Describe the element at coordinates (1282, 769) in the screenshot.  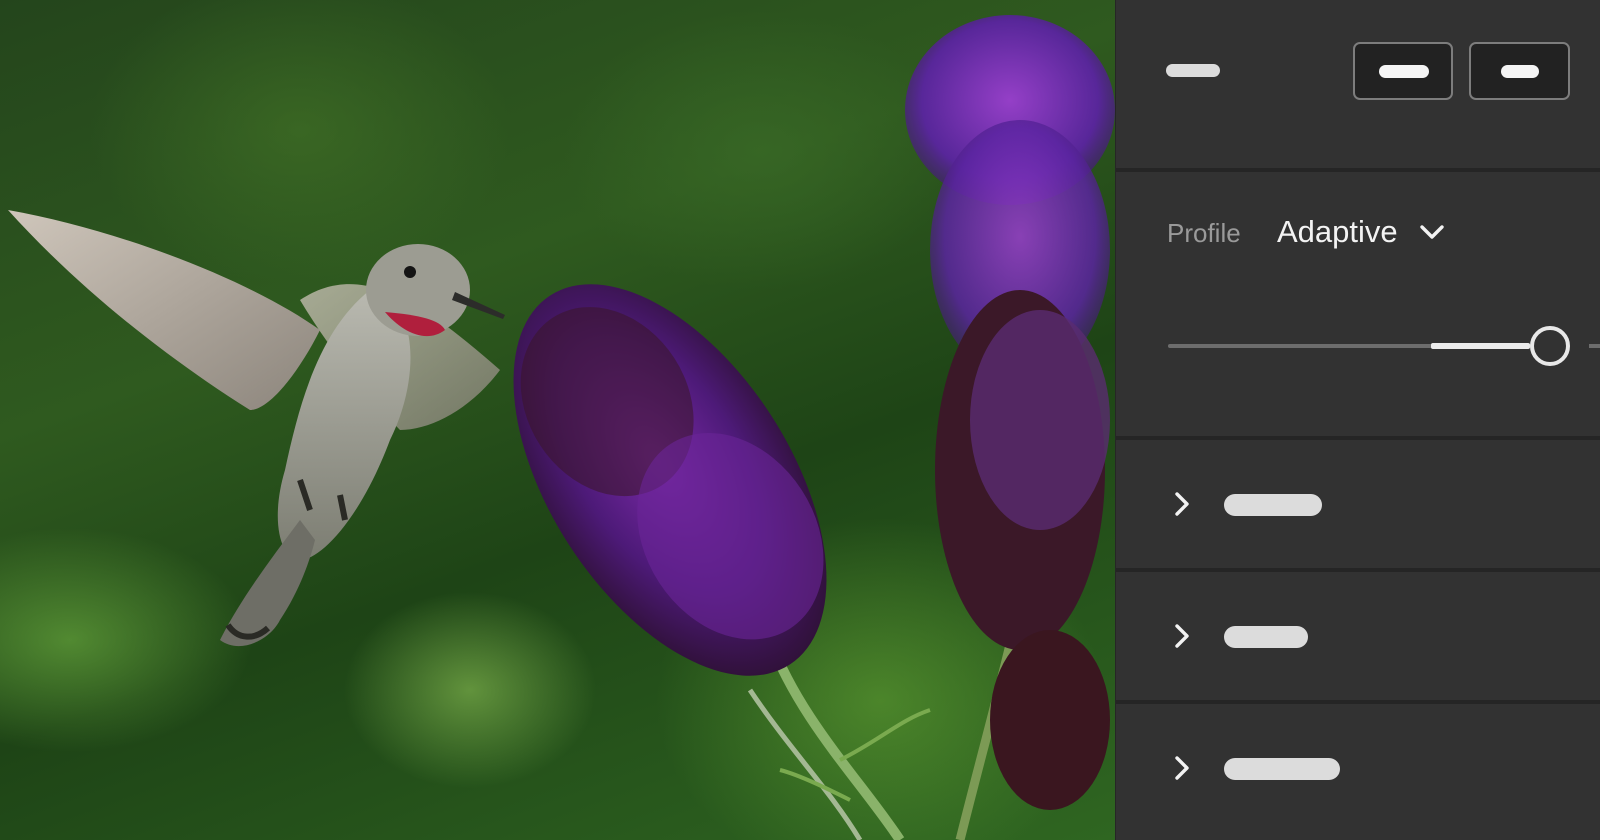
I see `accordion-item-3-label-placeholder` at that location.